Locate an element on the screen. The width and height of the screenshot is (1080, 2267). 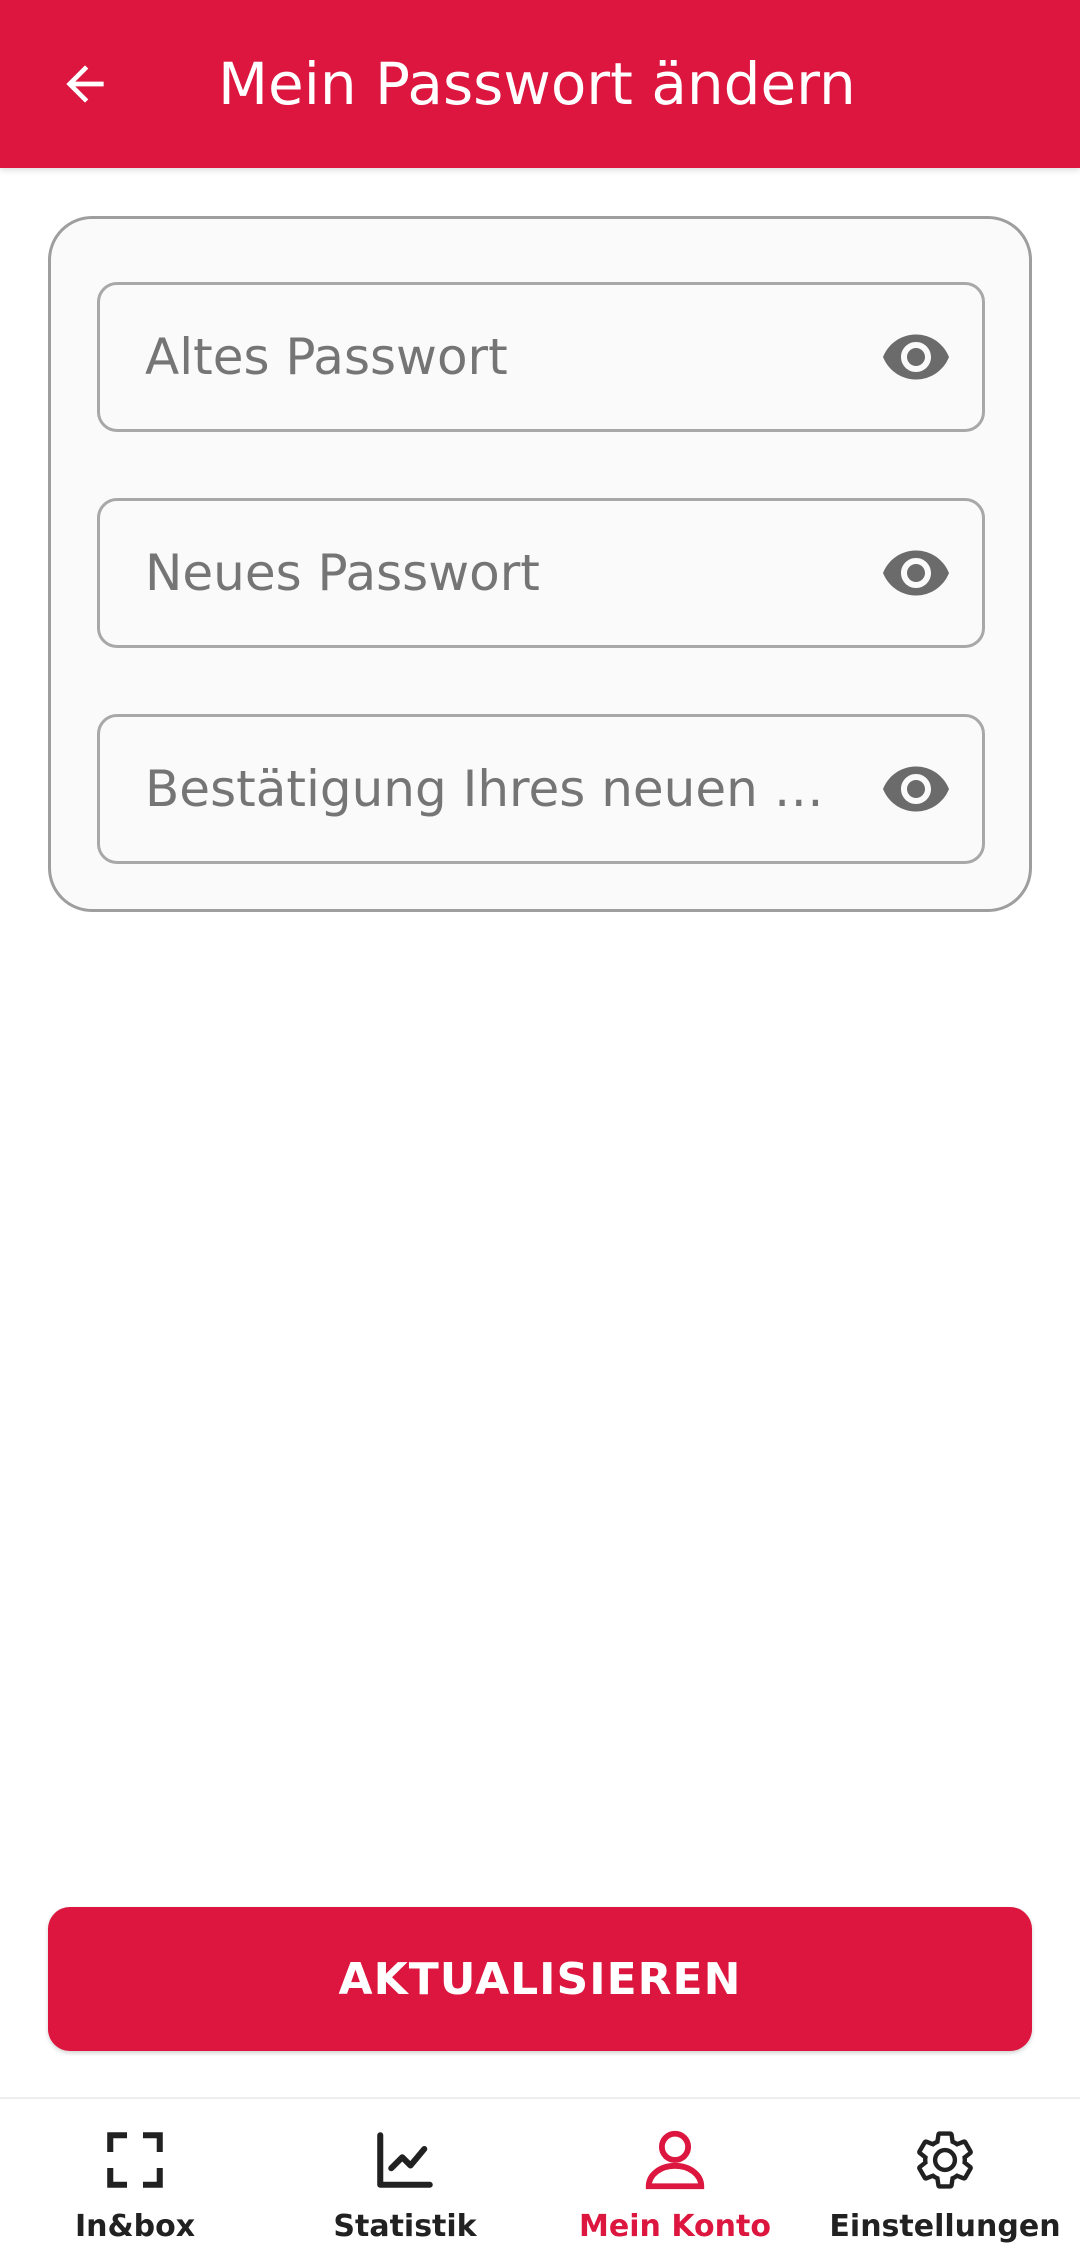
line-chart-icon is located at coordinates (405, 2160).